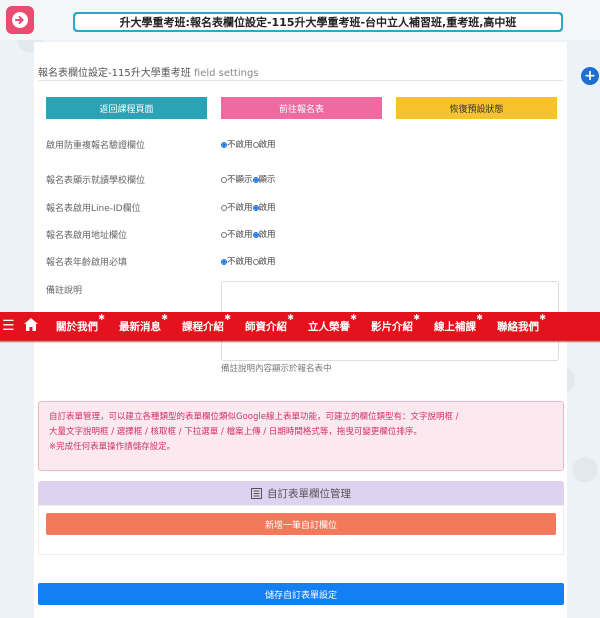 Image resolution: width=600 pixels, height=618 pixels. What do you see at coordinates (96, 146) in the screenshot?
I see `setting-label-duplicate-check: 啟用防重複報名驗證欄位` at bounding box center [96, 146].